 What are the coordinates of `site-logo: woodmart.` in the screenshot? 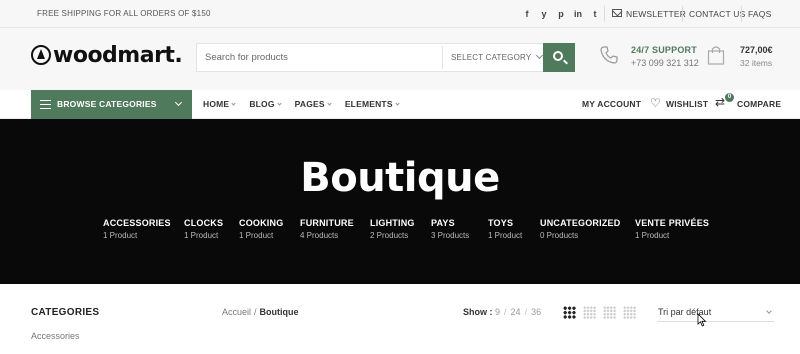 It's located at (107, 55).